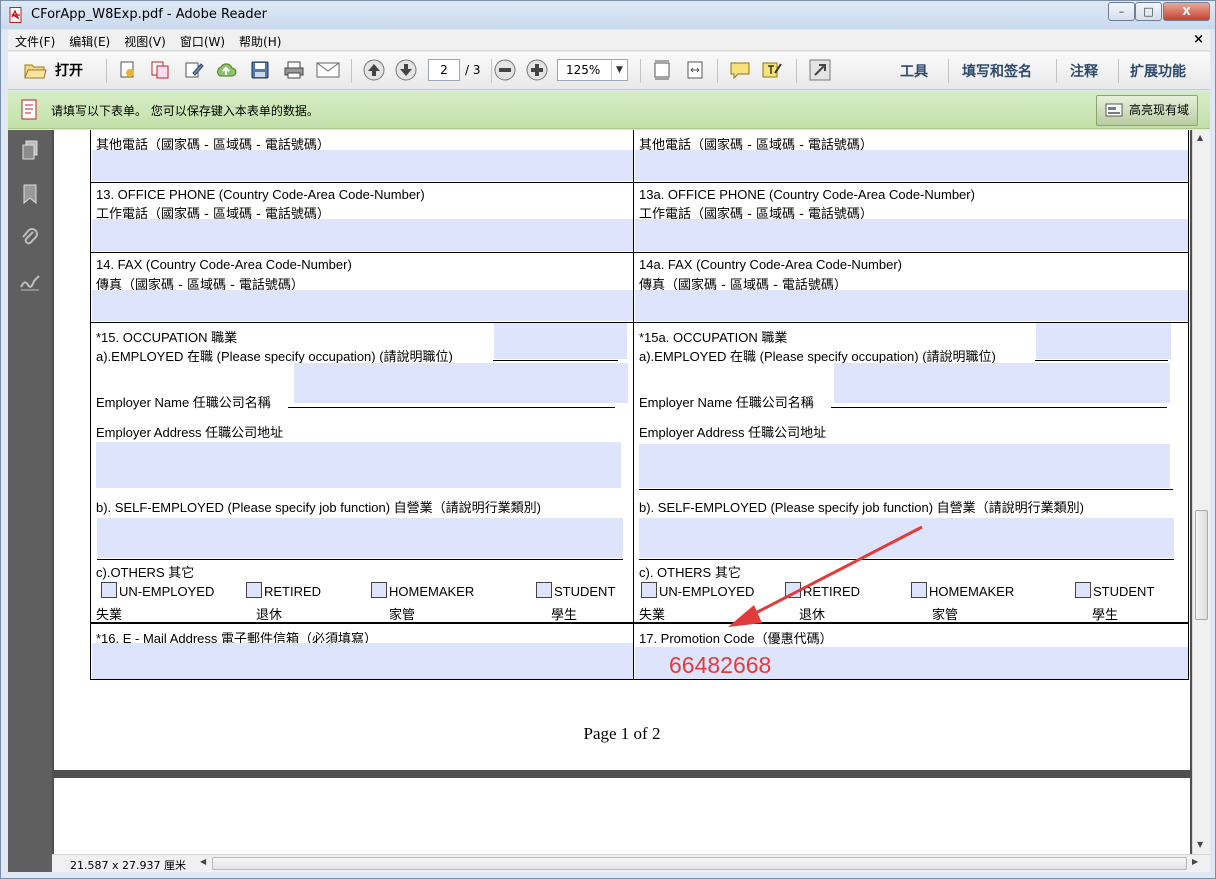 The image size is (1216, 879). Describe the element at coordinates (190, 432) in the screenshot. I see `employer-address-label: Employer Address 任職公司地址` at that location.